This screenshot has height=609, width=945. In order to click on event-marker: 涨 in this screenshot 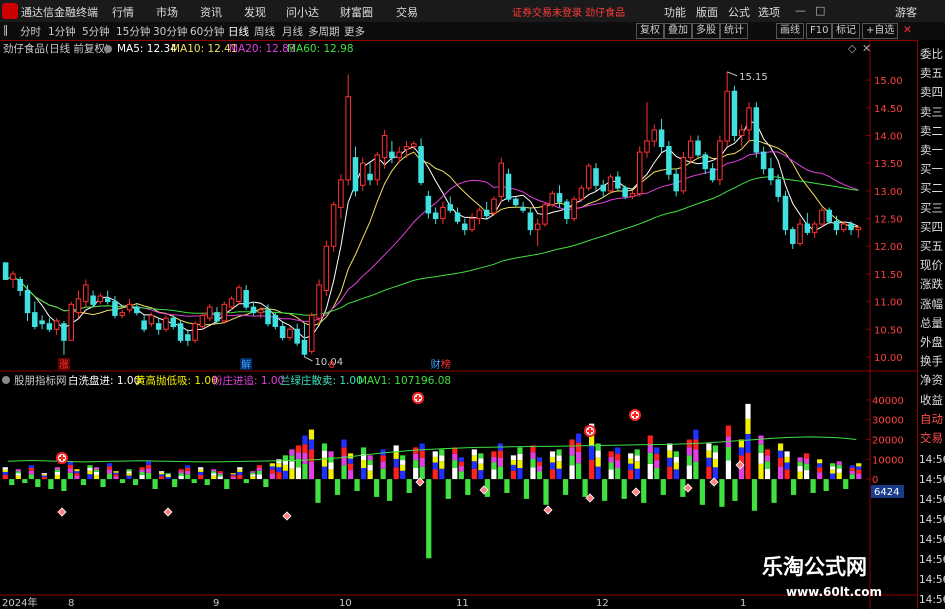, I will do `click(64, 365)`.